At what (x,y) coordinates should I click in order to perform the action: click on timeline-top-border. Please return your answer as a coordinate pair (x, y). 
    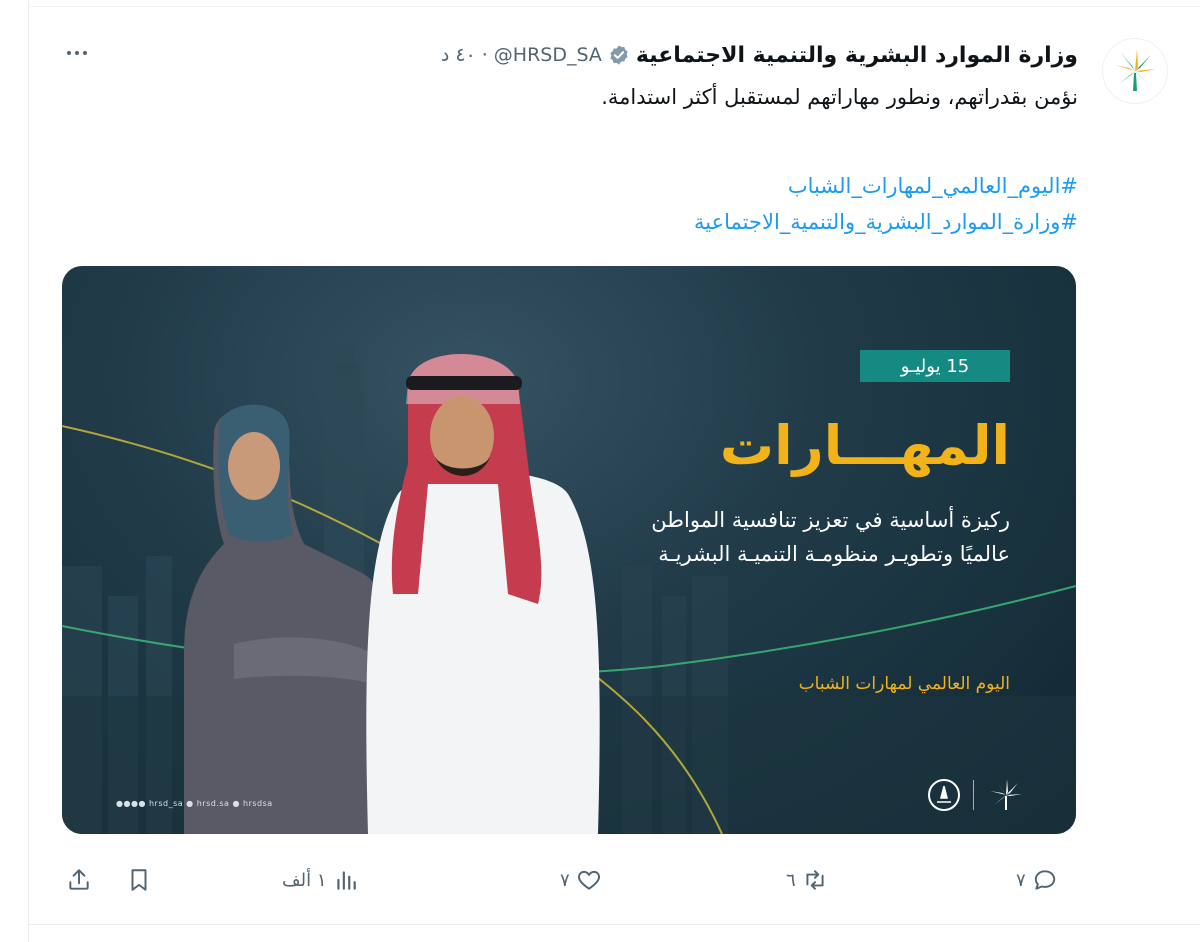
    Looking at the image, I should click on (614, 6).